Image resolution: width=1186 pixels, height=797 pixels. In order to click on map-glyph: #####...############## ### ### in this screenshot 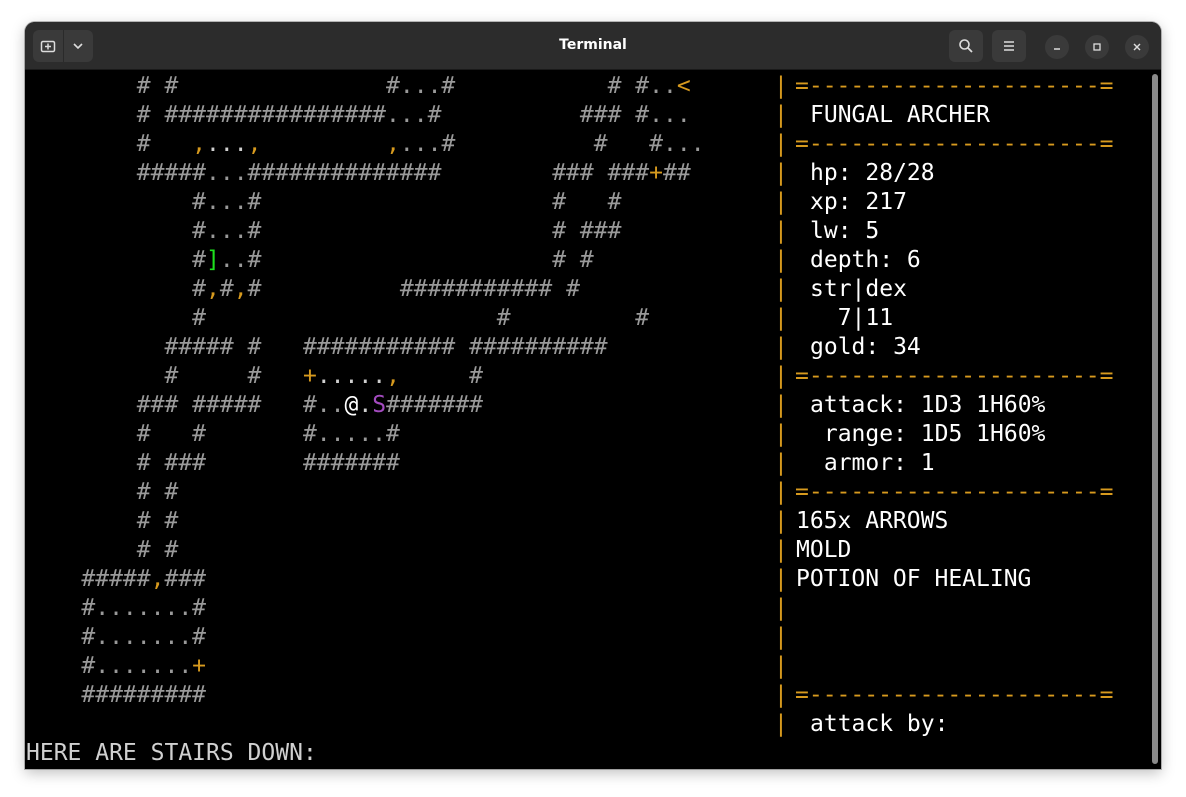, I will do `click(338, 173)`.